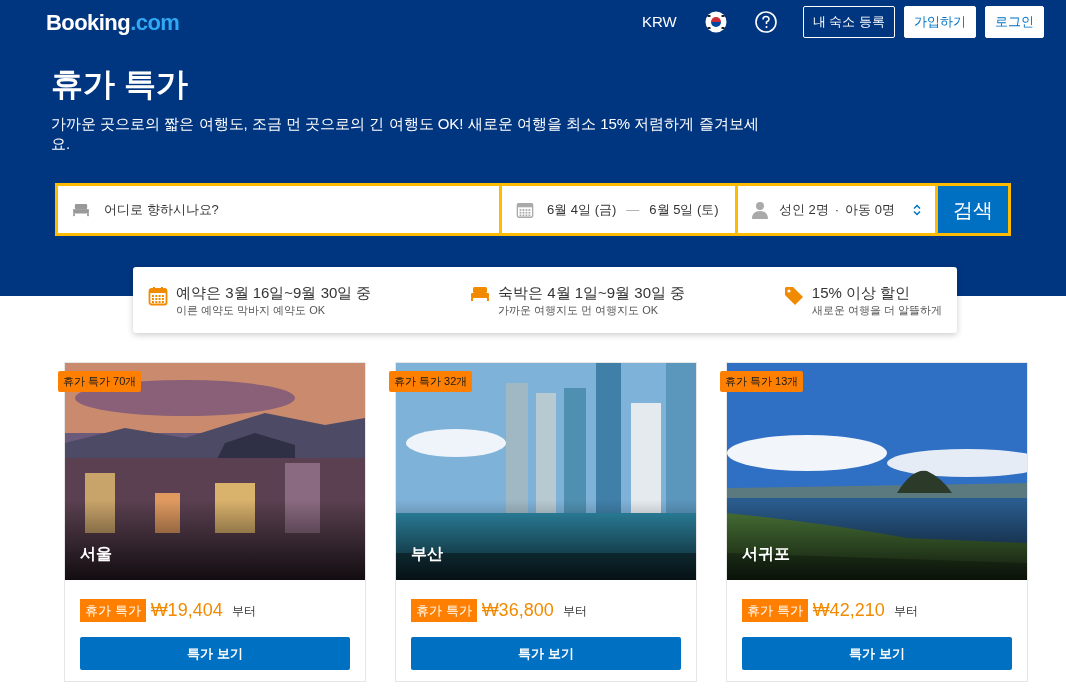  What do you see at coordinates (405, 134) in the screenshot?
I see `page-description: 가까운 곳으로의 짧은 여행도, 조금 먼 곳으로의 긴 여행도 OK! 새로운 여행을 최소 15% 저렴하게 즐겨보세요.` at bounding box center [405, 134].